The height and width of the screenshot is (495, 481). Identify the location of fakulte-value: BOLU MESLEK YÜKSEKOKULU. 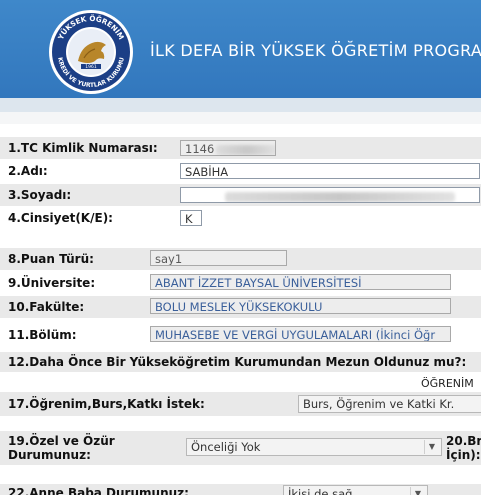
(239, 307).